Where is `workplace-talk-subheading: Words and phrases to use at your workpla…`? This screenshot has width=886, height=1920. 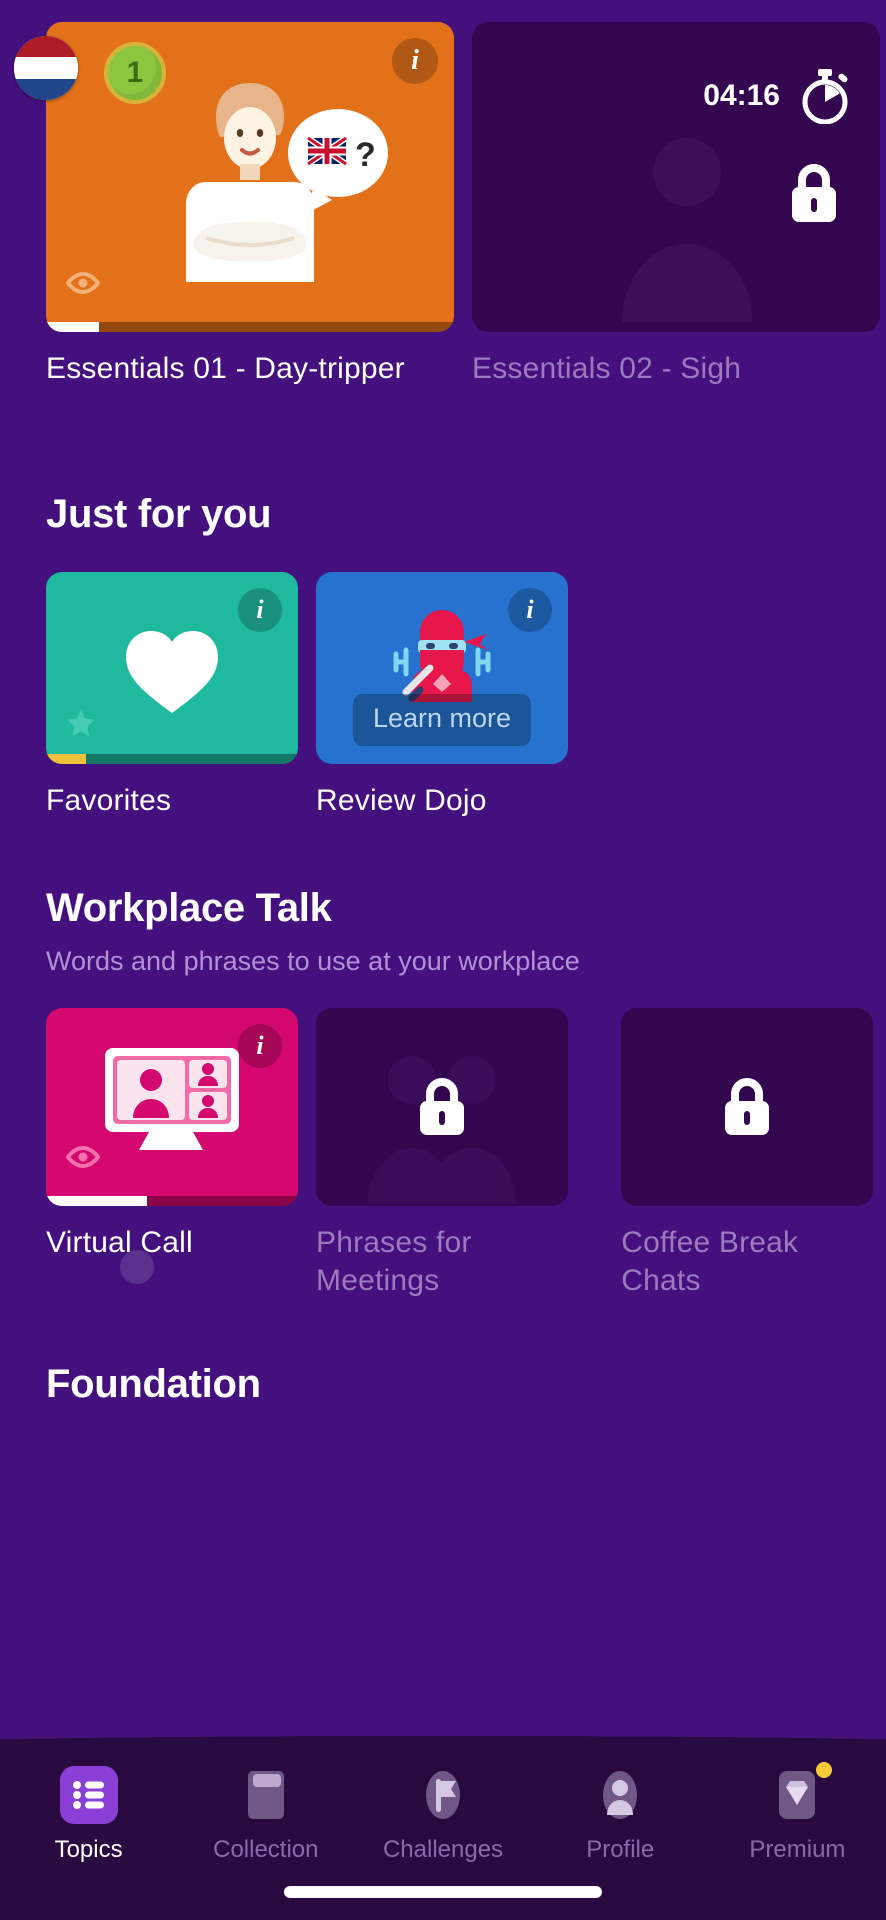
workplace-talk-subheading: Words and phrases to use at your workpla… is located at coordinates (313, 961).